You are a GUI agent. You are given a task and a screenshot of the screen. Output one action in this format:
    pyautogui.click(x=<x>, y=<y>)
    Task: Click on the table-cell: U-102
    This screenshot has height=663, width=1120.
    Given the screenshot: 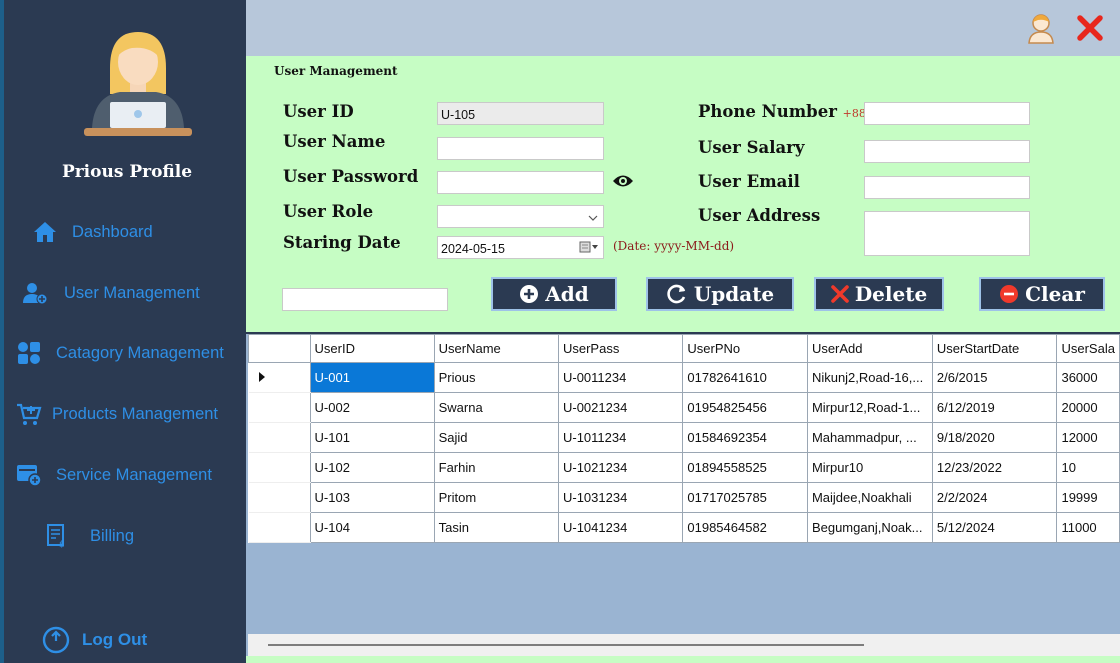 What is the action you would take?
    pyautogui.click(x=372, y=467)
    